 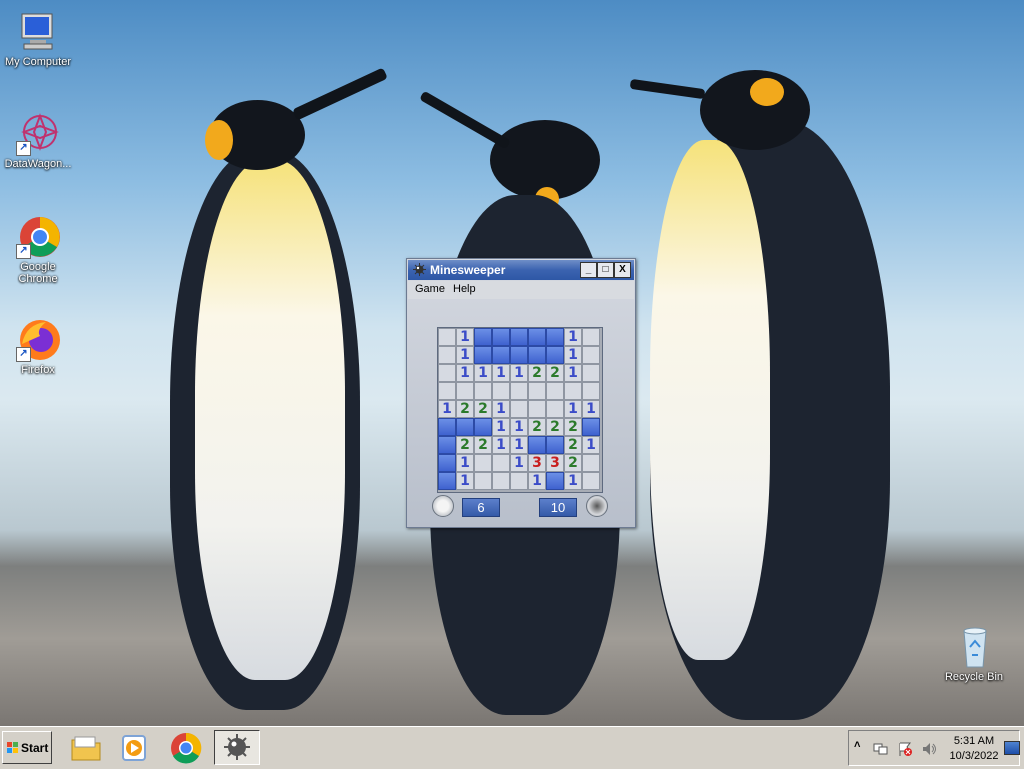 What do you see at coordinates (38, 250) in the screenshot?
I see `desktop-icon-google-chrome: ↗ Google Chrome` at bounding box center [38, 250].